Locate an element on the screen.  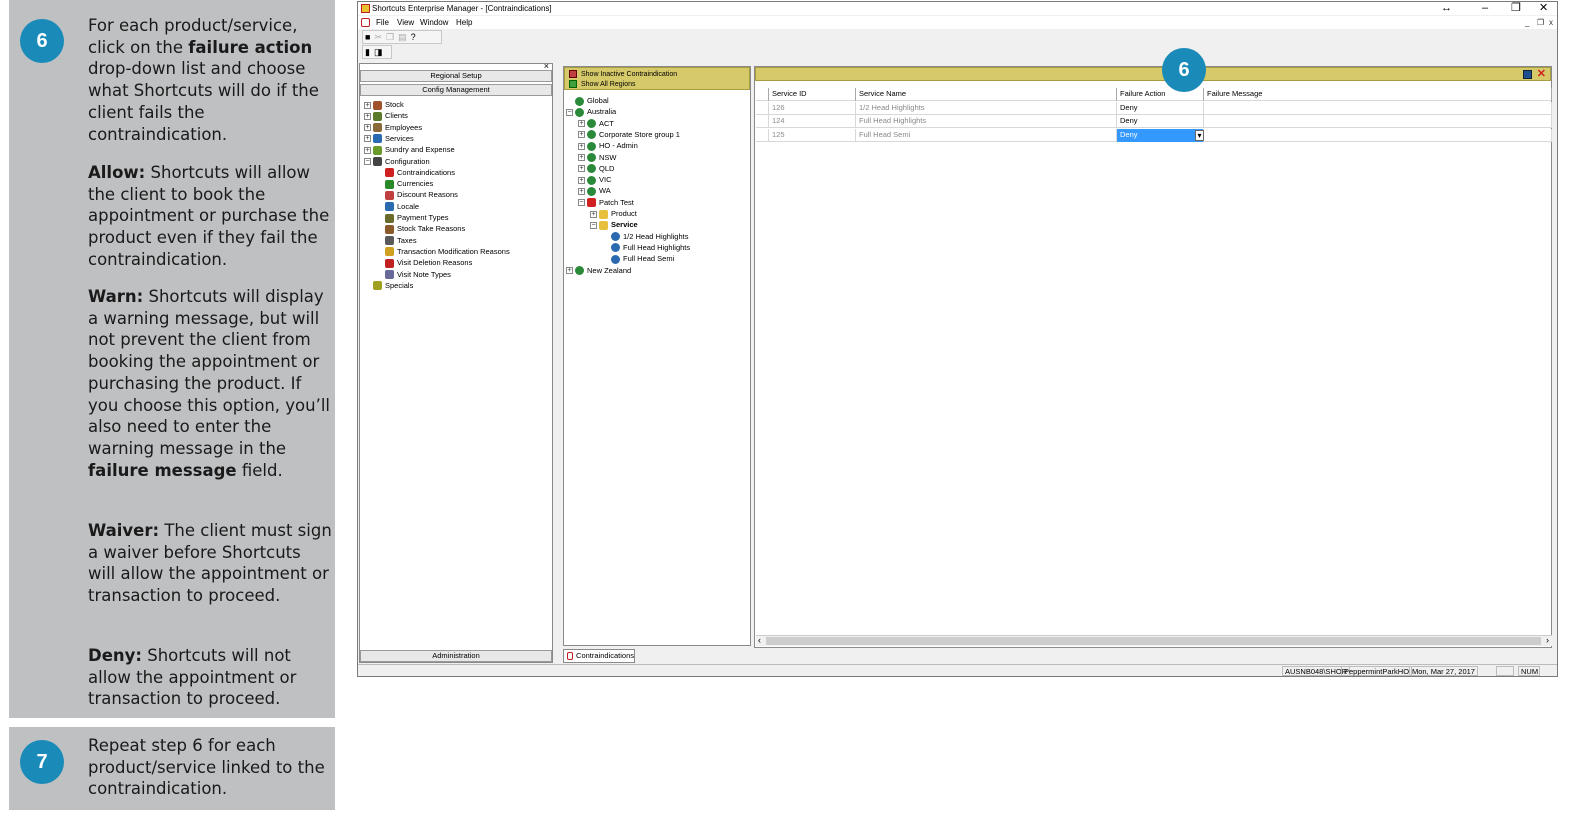
tree-item-stock-take-reasons: Stock Take Reasons is located at coordinates (425, 228).